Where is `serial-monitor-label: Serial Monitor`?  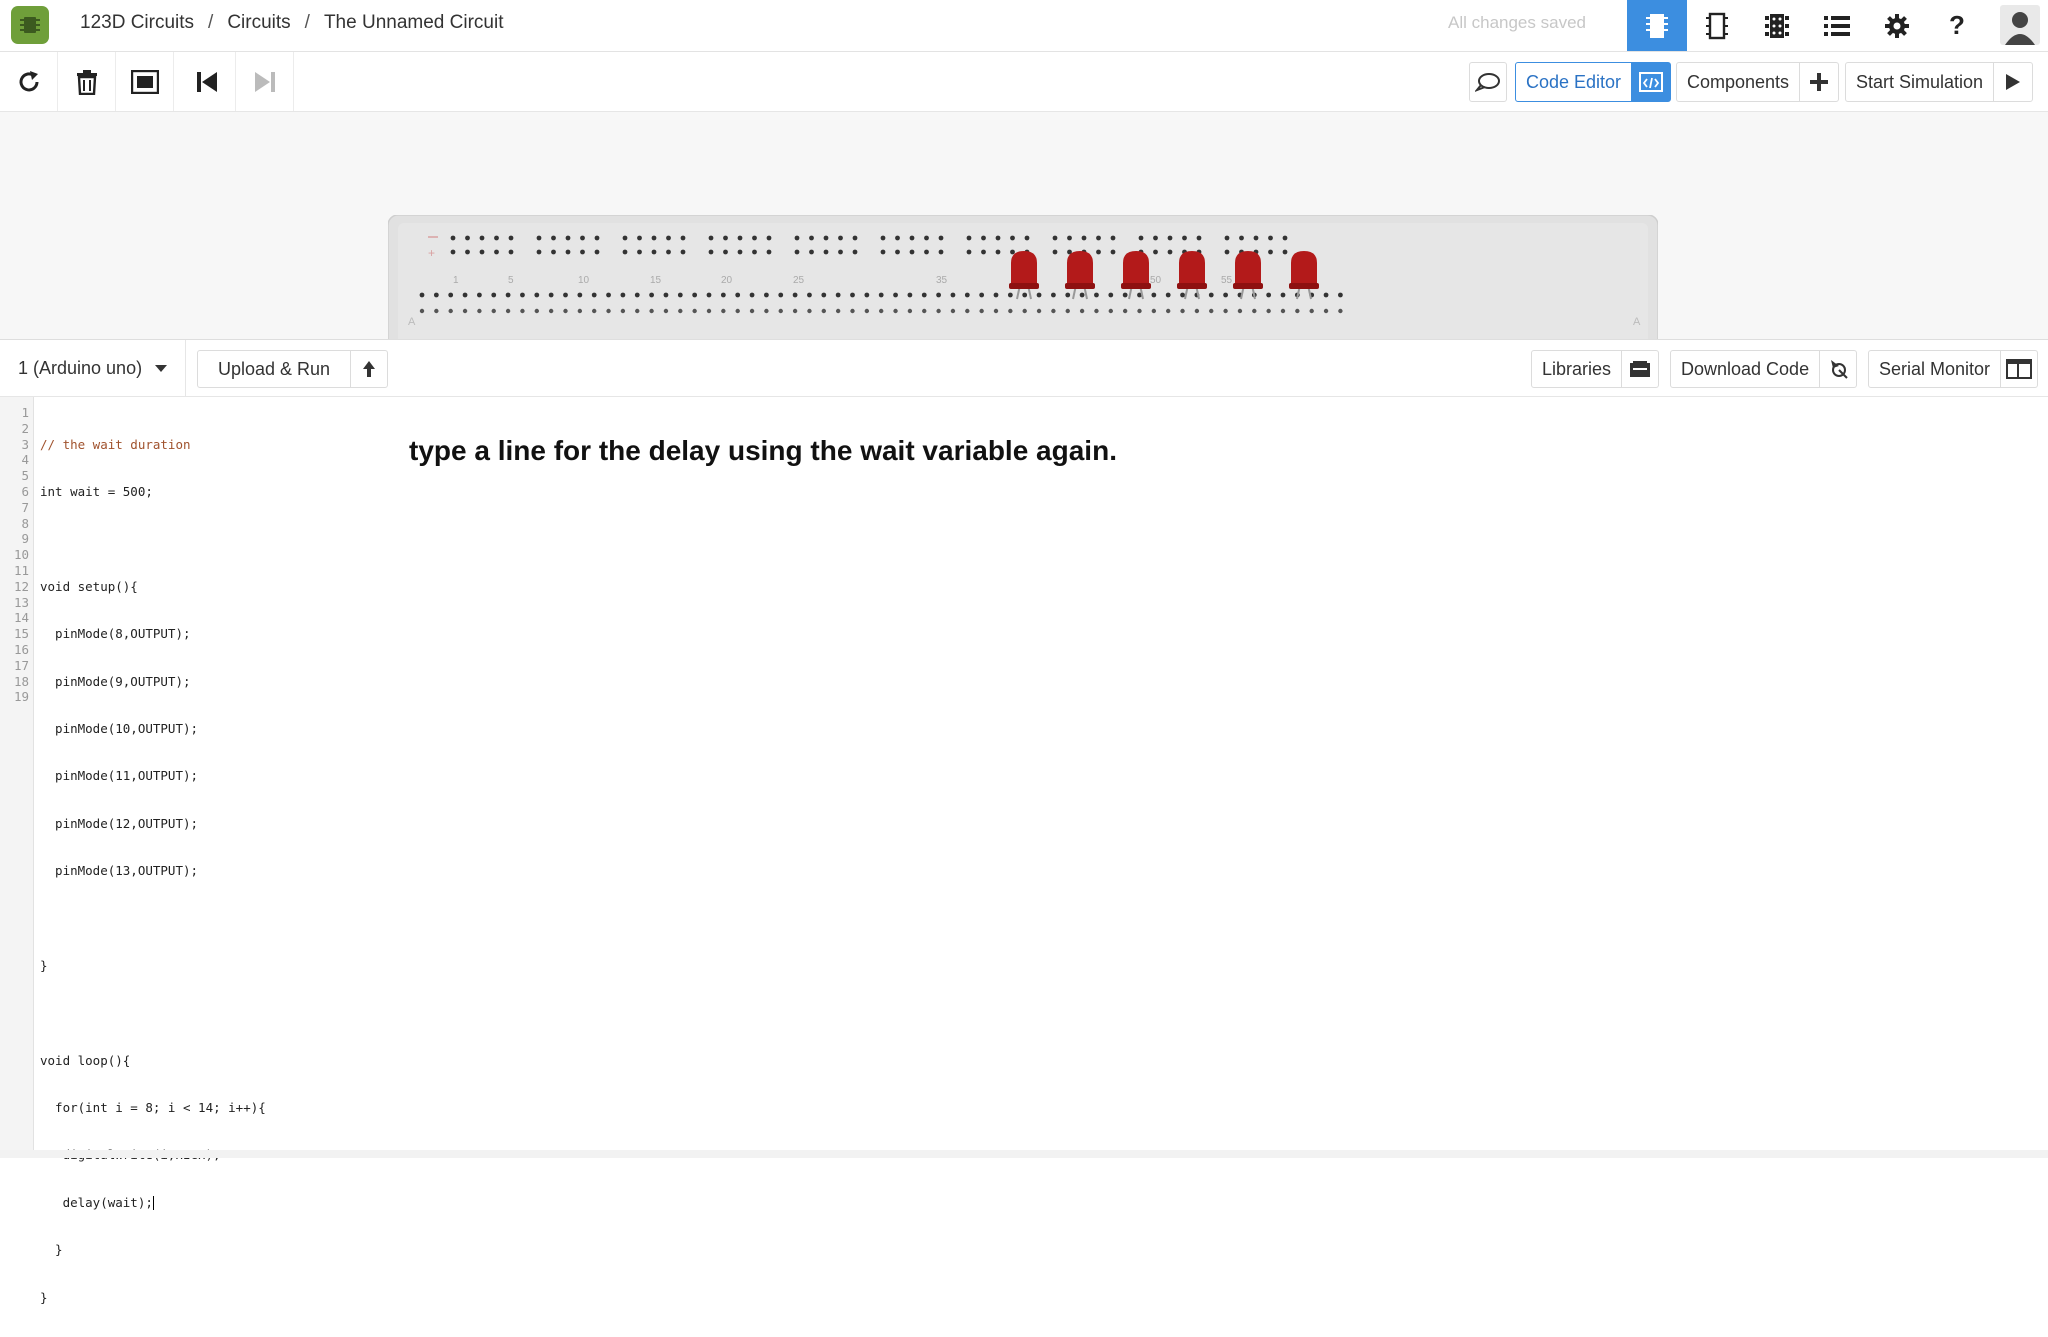
serial-monitor-label: Serial Monitor is located at coordinates (1935, 368).